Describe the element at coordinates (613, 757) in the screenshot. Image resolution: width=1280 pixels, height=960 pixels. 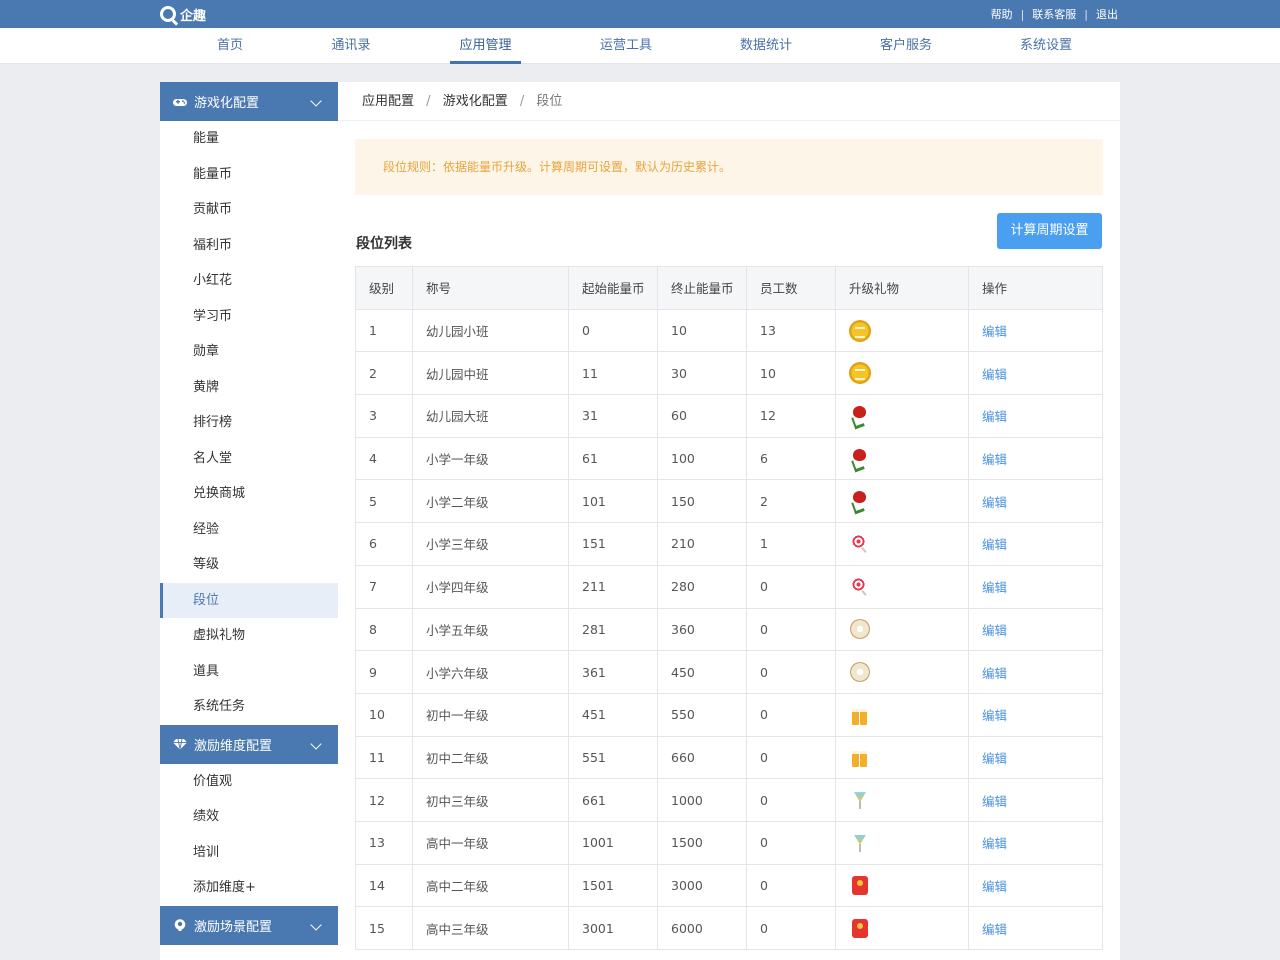
I see `start-coin-cell: 551` at that location.